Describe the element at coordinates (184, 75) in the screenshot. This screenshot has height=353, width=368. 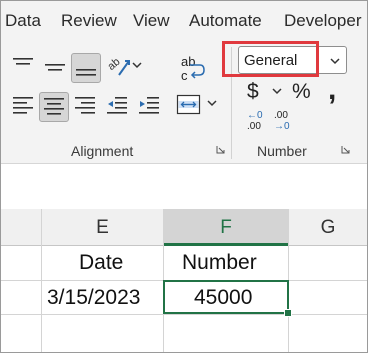
I see `wrap-text-label-bottom: c` at that location.